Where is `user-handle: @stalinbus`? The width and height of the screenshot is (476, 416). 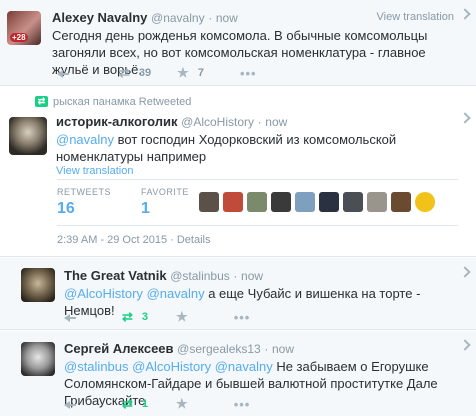
user-handle: @stalinbus is located at coordinates (200, 276).